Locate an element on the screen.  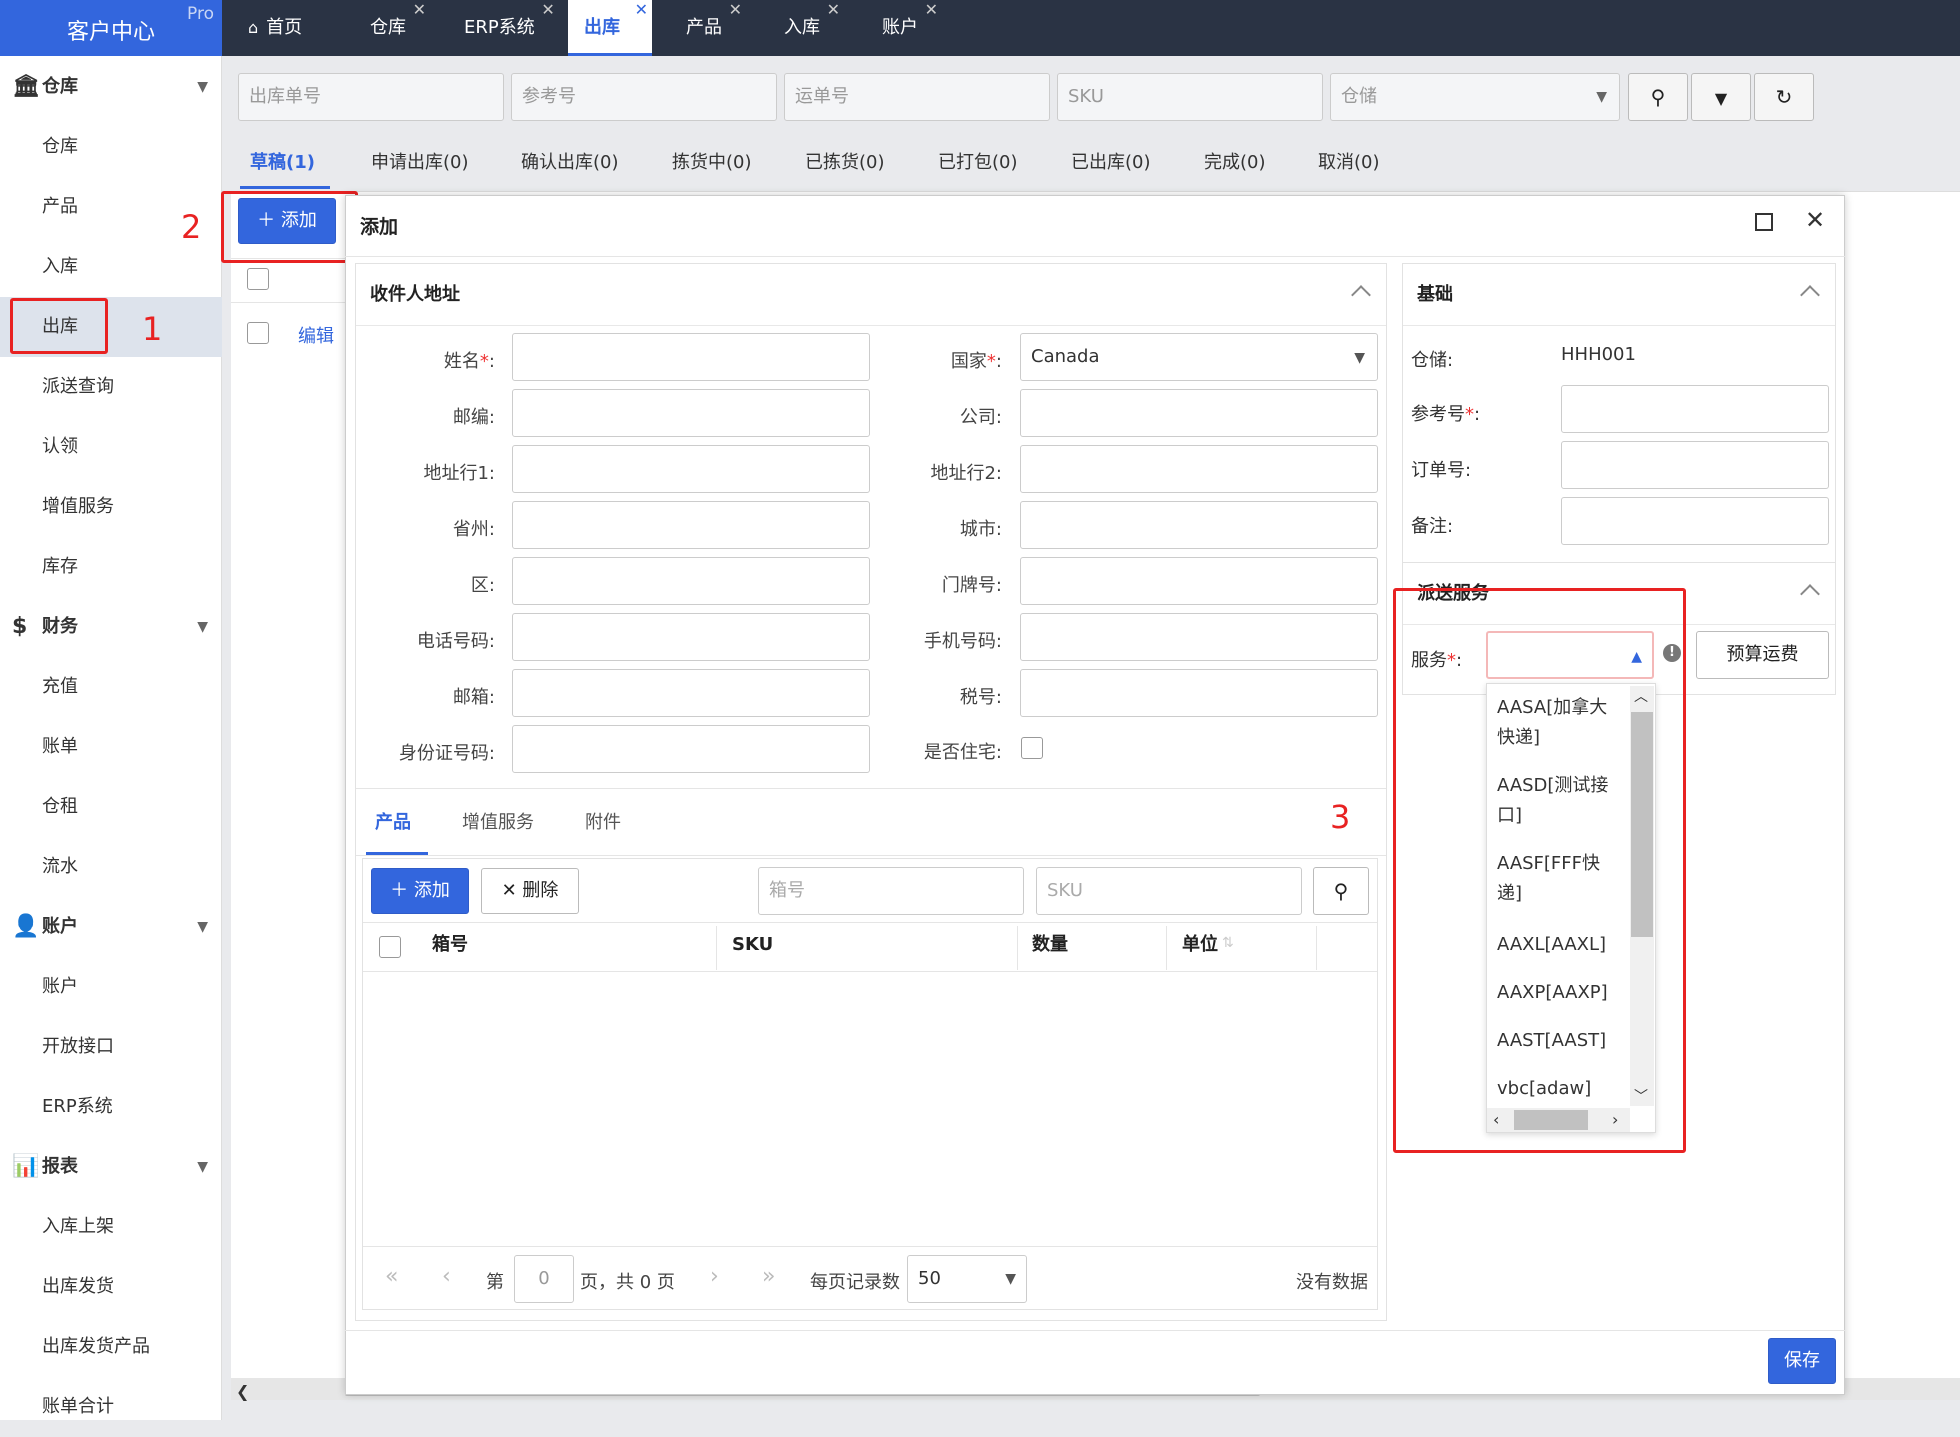
sidebar-group-0: 🏛 仓库 ▼ is located at coordinates (111, 87).